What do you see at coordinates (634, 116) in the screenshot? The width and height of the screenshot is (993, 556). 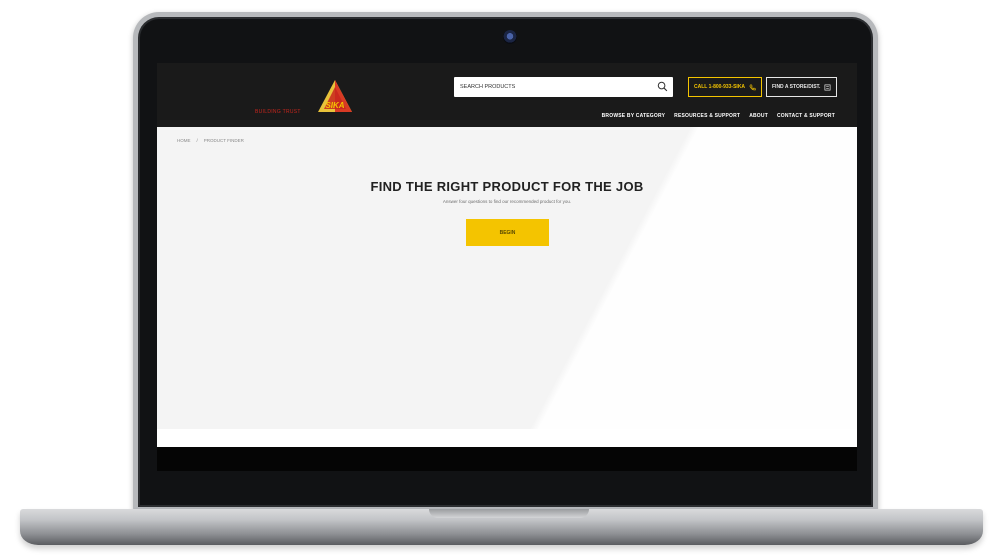 I see `nav-browse-by-category: BROWSE BY CATEGORY` at bounding box center [634, 116].